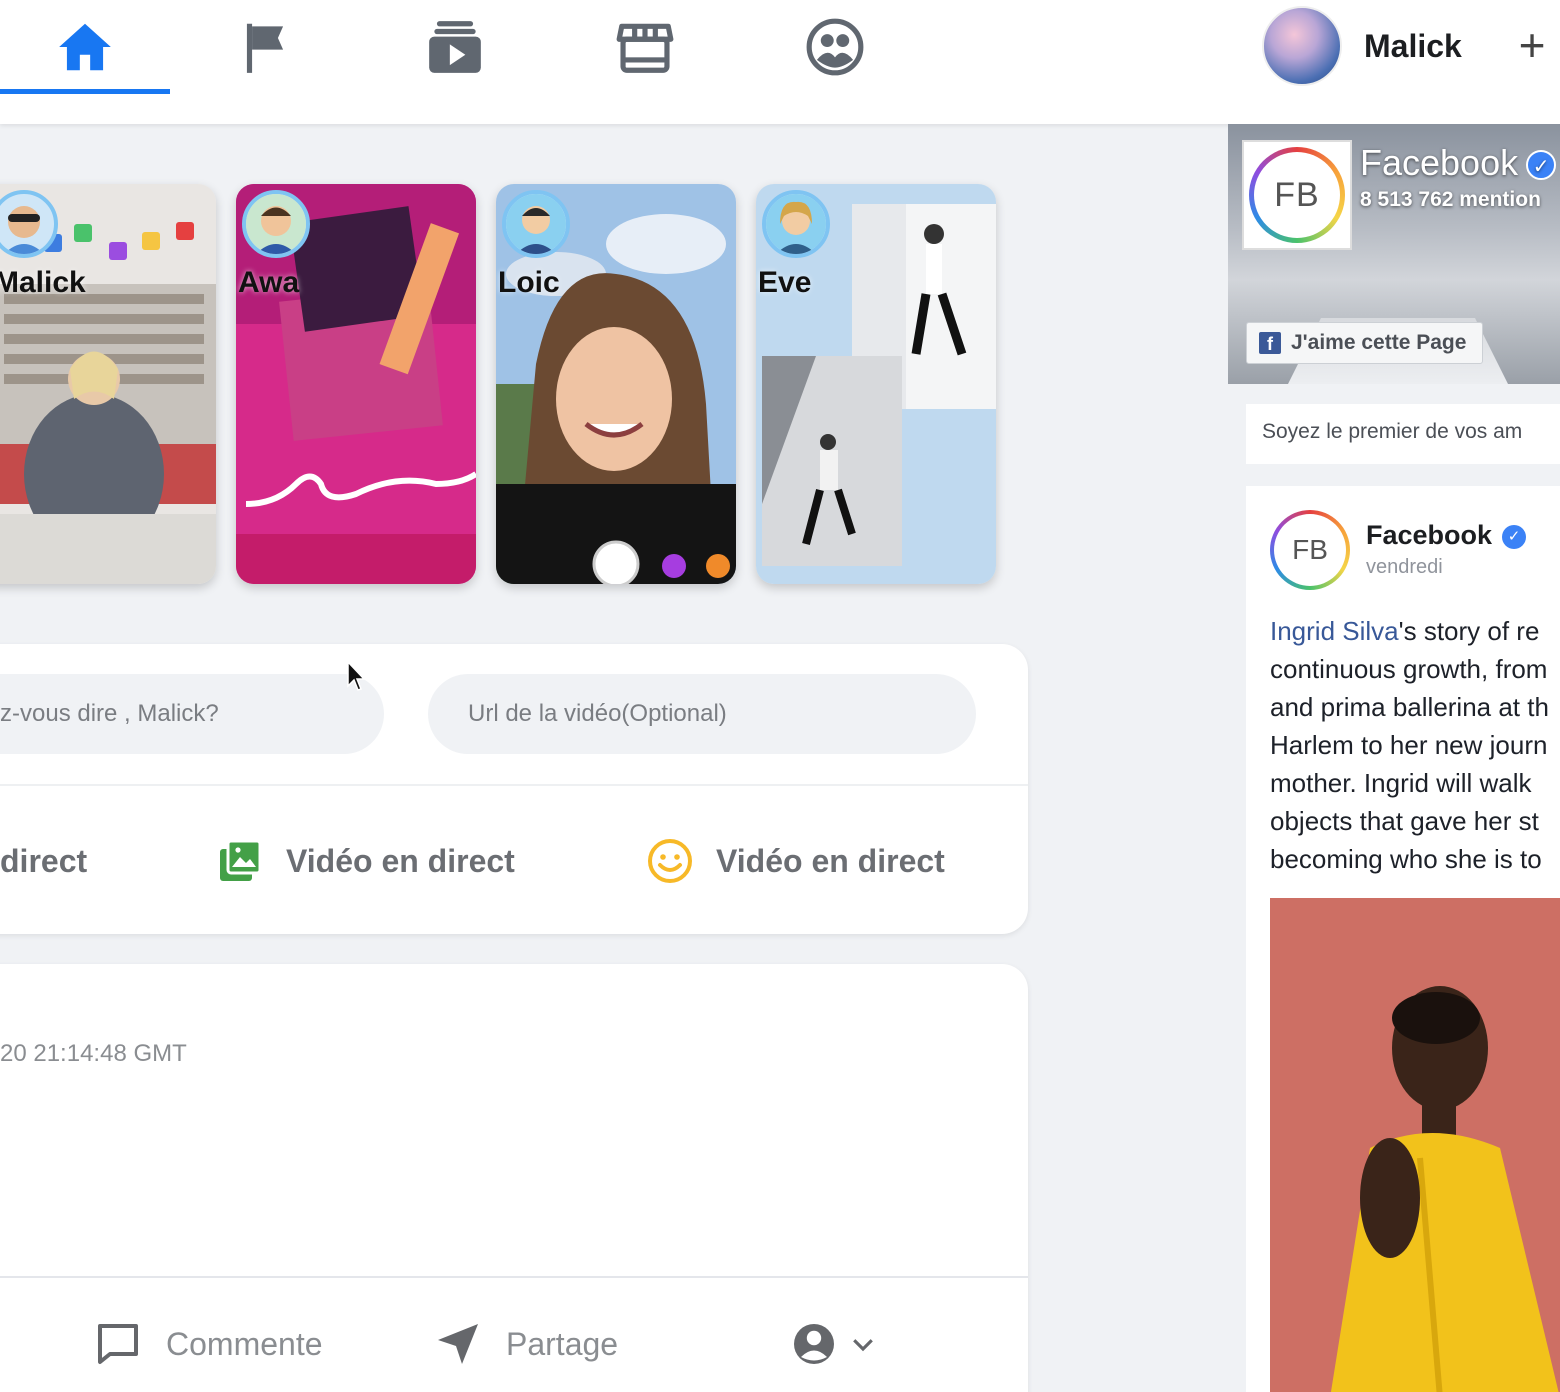 The height and width of the screenshot is (1392, 1560). I want to click on story-name: Malick, so click(43, 282).